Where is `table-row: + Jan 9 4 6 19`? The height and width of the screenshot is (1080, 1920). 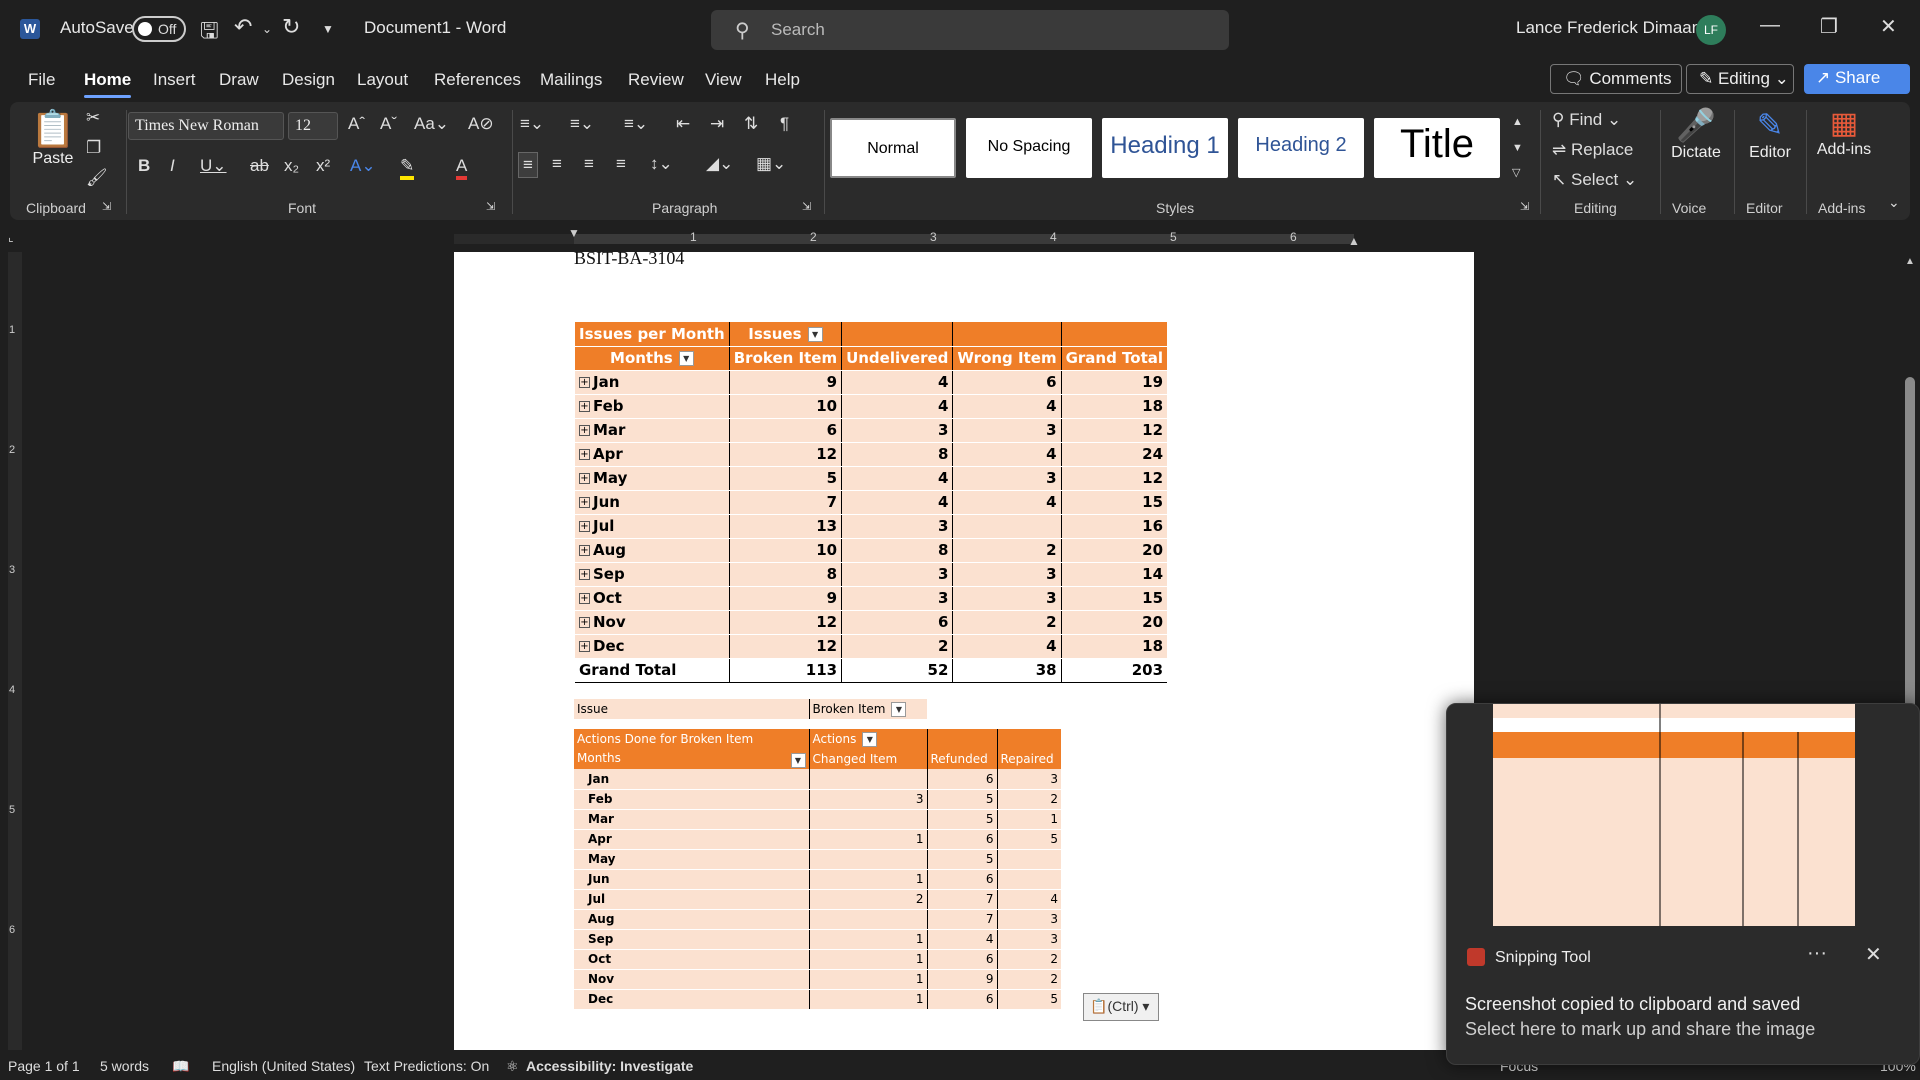 table-row: + Jan 9 4 6 19 is located at coordinates (871, 382).